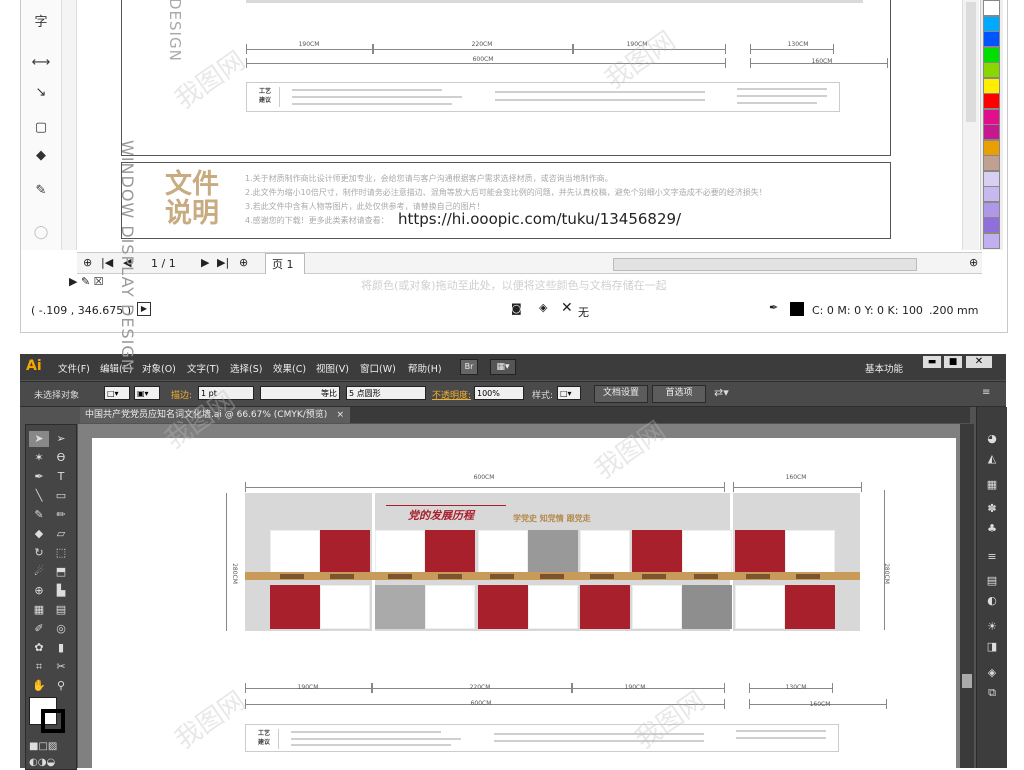 The height and width of the screenshot is (770, 1024). I want to click on magic-wand-tool-icon: ✶, so click(39, 458).